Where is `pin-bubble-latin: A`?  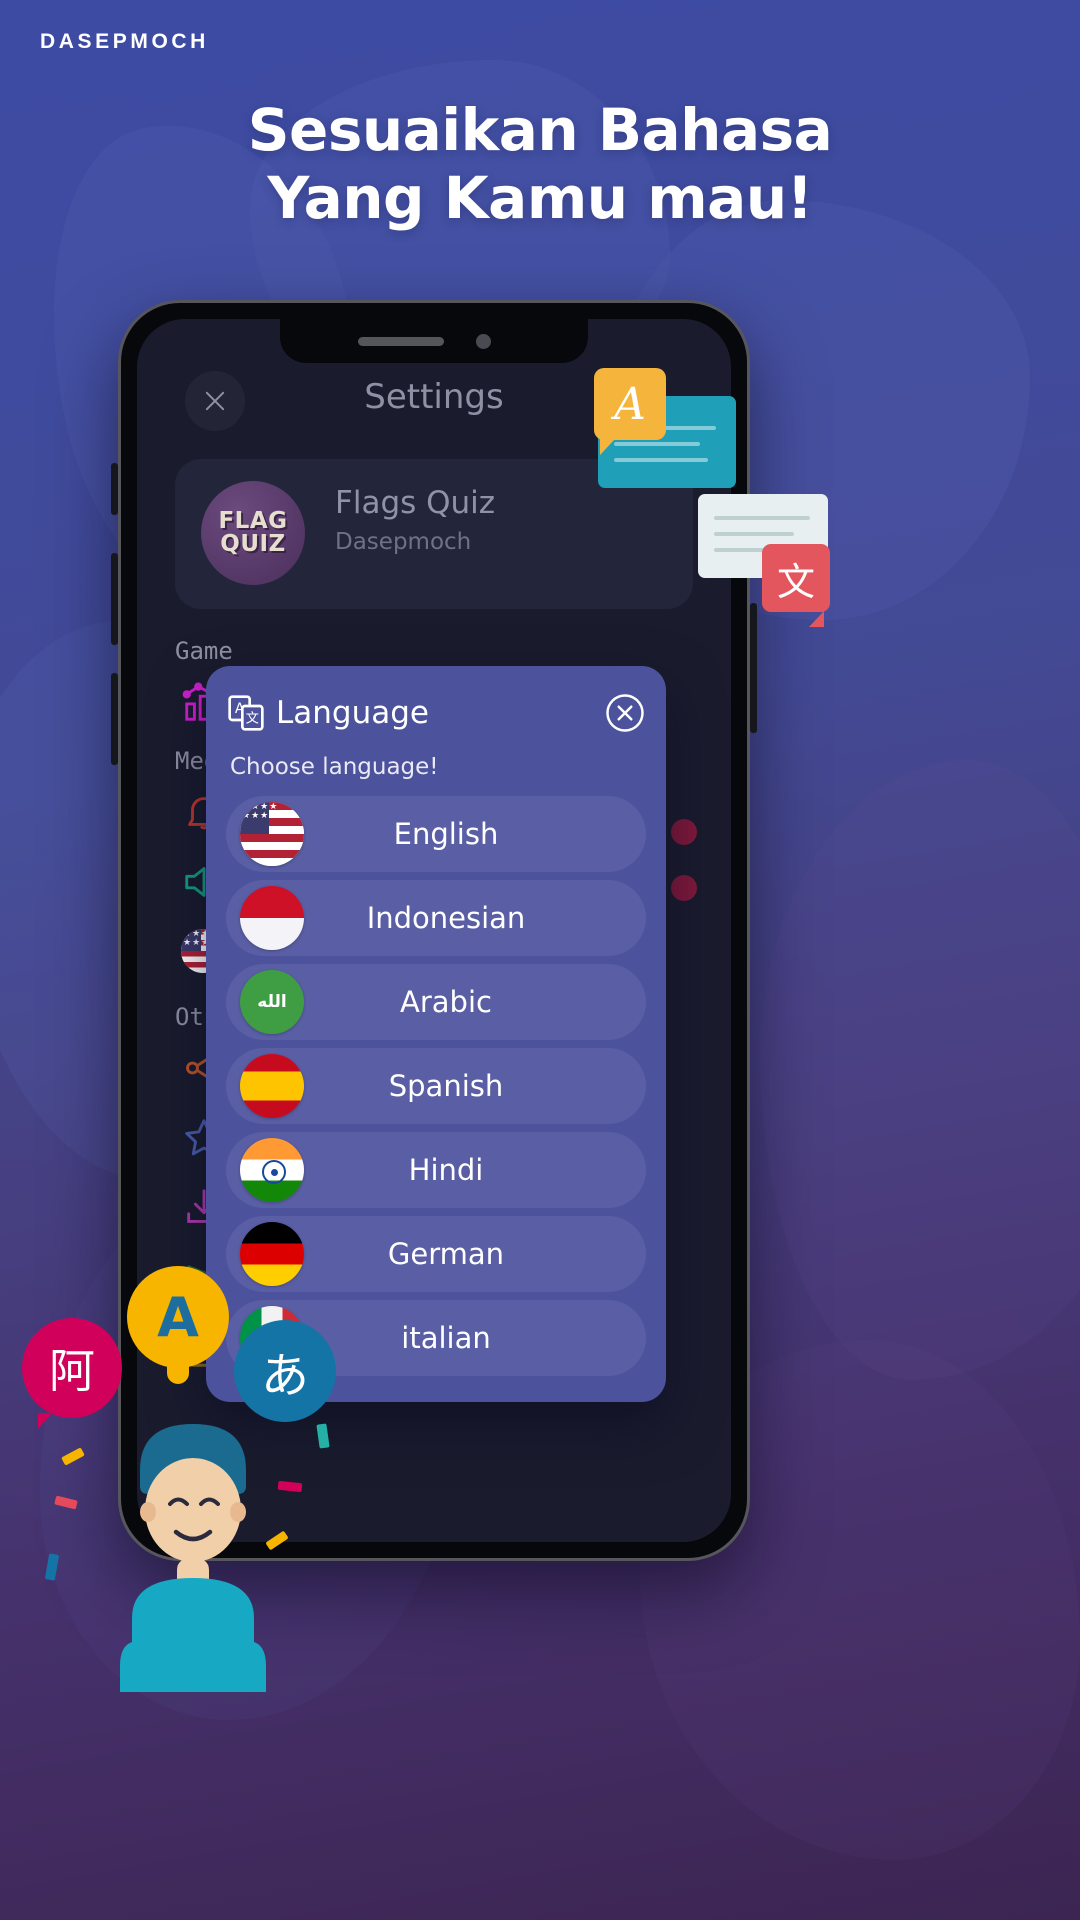 pin-bubble-latin: A is located at coordinates (178, 1325).